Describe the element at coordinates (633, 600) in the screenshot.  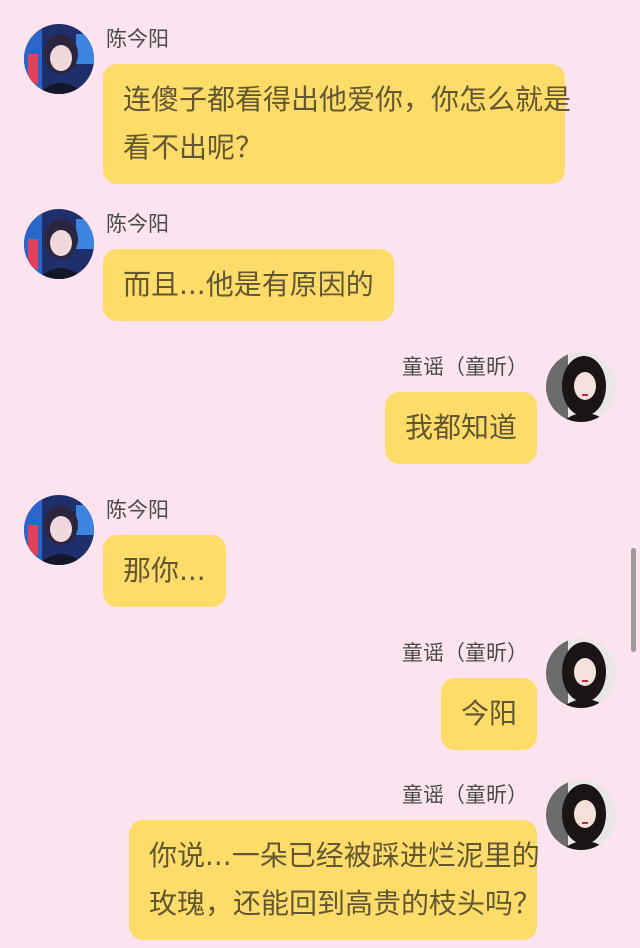
I see `scrollbar` at that location.